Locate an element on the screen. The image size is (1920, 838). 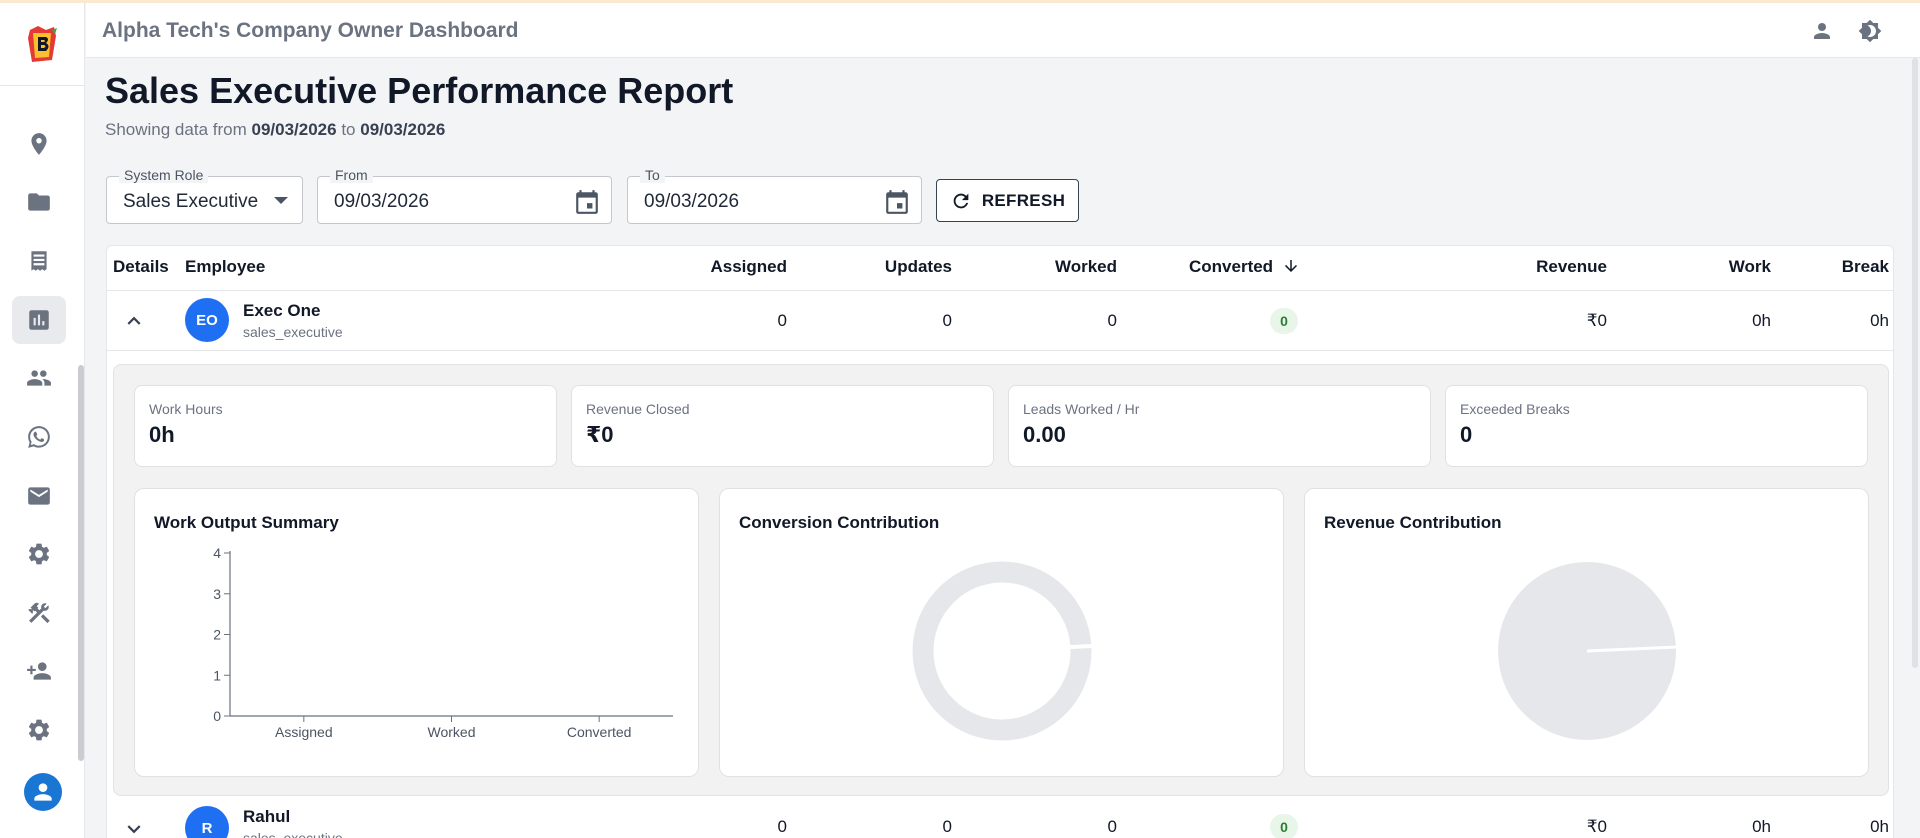
col-details: Details is located at coordinates (141, 266).